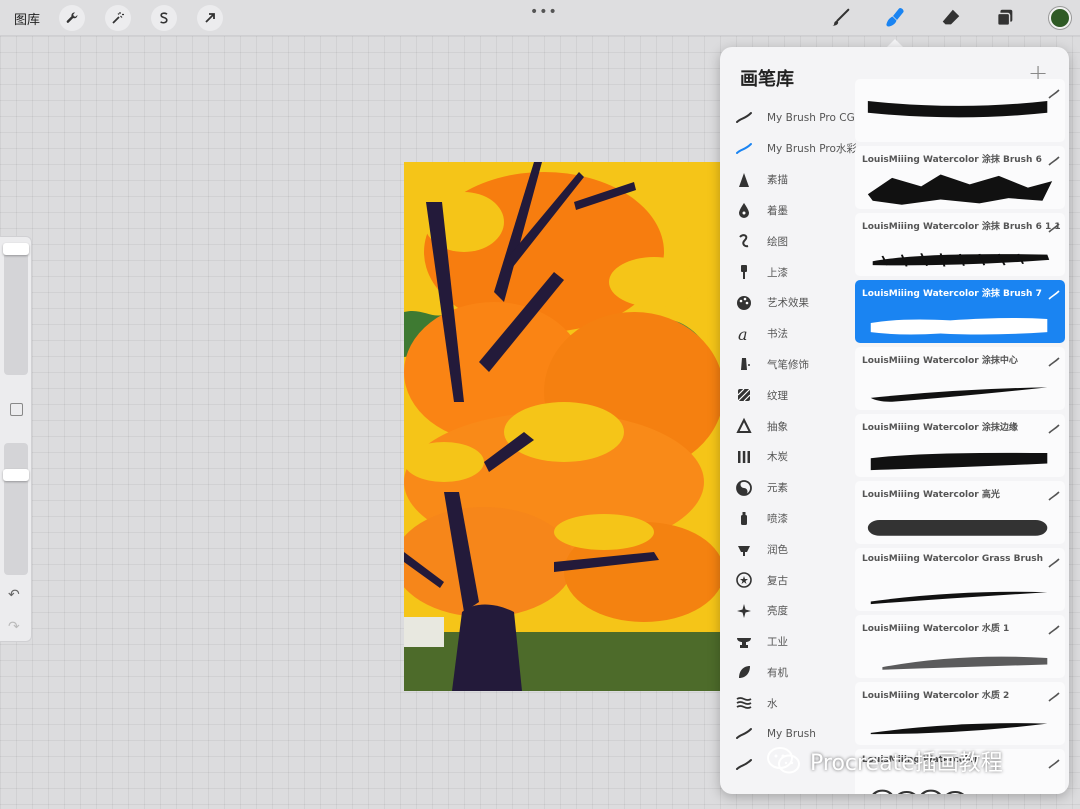 The height and width of the screenshot is (809, 1080). I want to click on brush-category-label: 润色, so click(777, 549).